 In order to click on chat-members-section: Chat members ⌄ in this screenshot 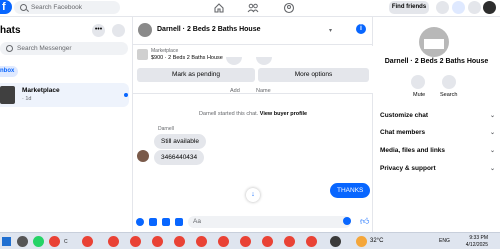, I will do `click(437, 132)`.